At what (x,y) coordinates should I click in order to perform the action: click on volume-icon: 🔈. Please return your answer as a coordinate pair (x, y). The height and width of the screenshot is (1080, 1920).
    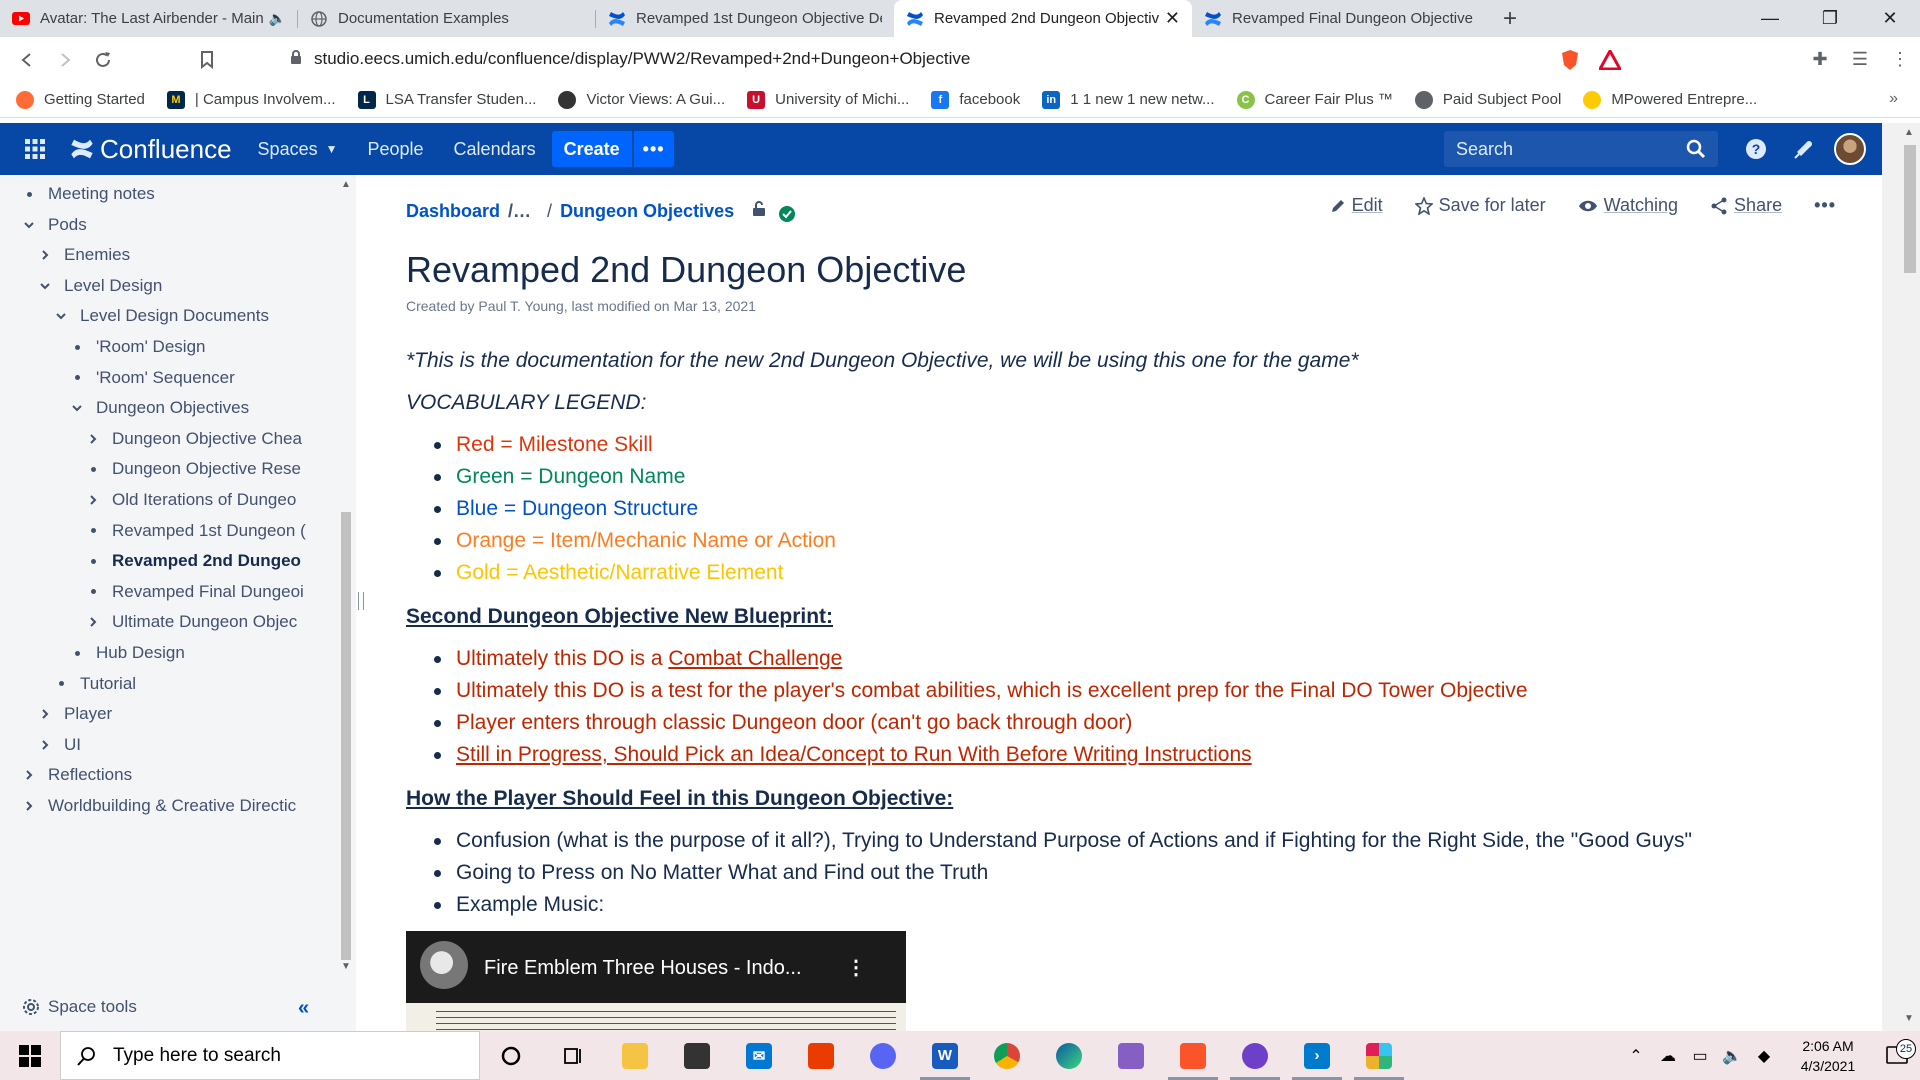
    Looking at the image, I should click on (1732, 1056).